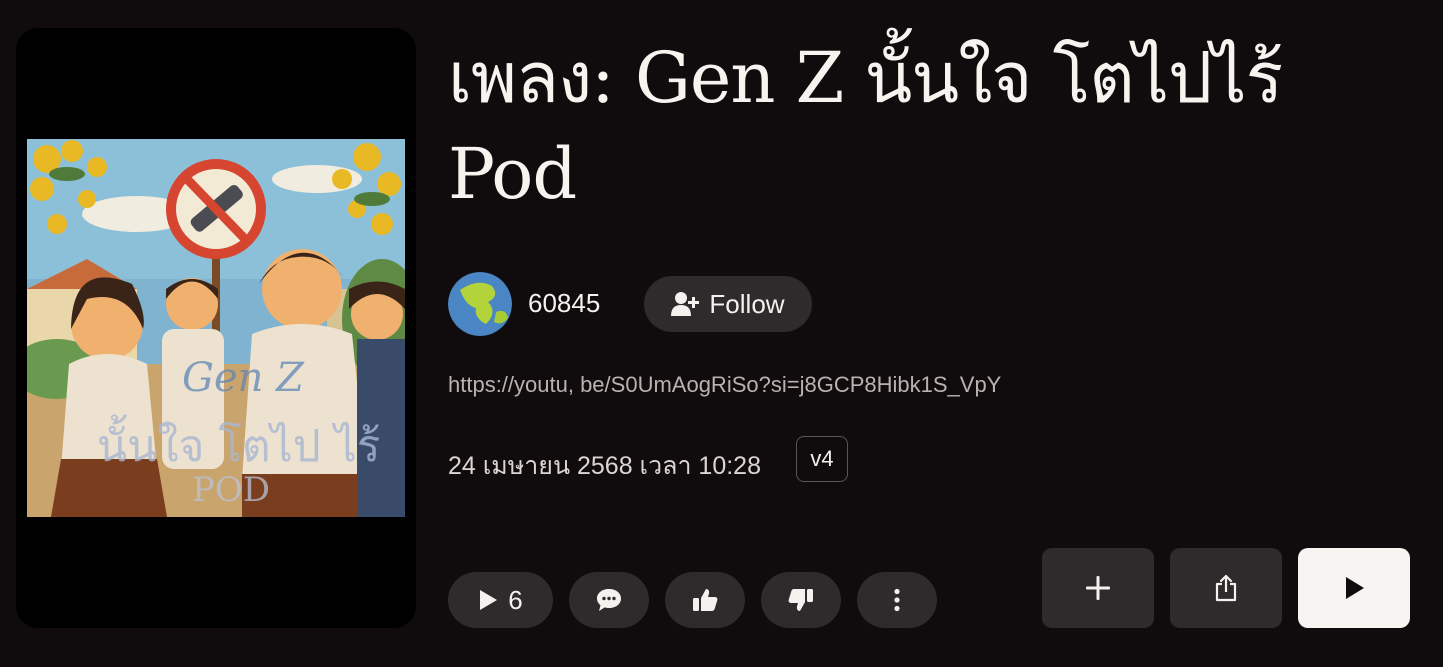  I want to click on created-date: 24 เมษายน 2568 เวลา 10:28, so click(604, 466).